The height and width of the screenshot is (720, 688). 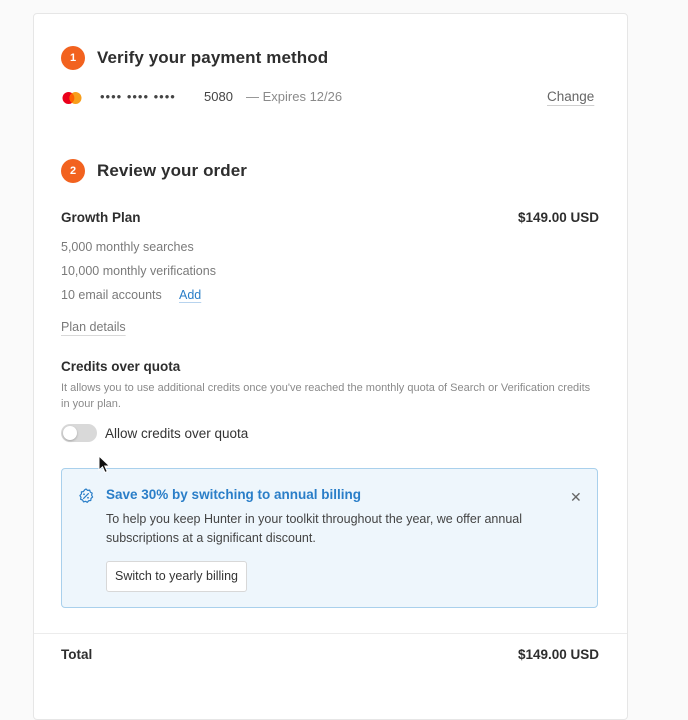 I want to click on plan-feature-email-accounts: 10 email accounts, so click(x=111, y=295).